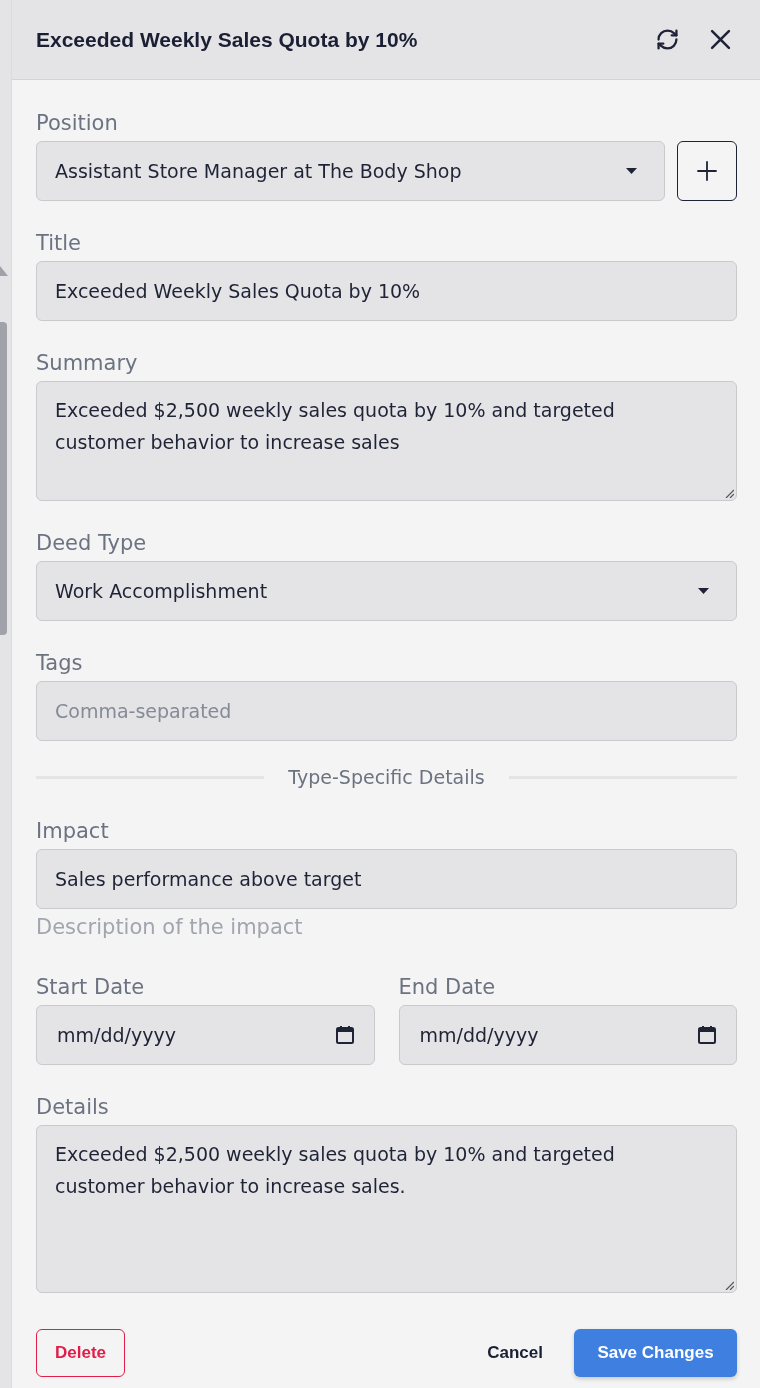 The width and height of the screenshot is (760, 1388). I want to click on add-button, so click(707, 171).